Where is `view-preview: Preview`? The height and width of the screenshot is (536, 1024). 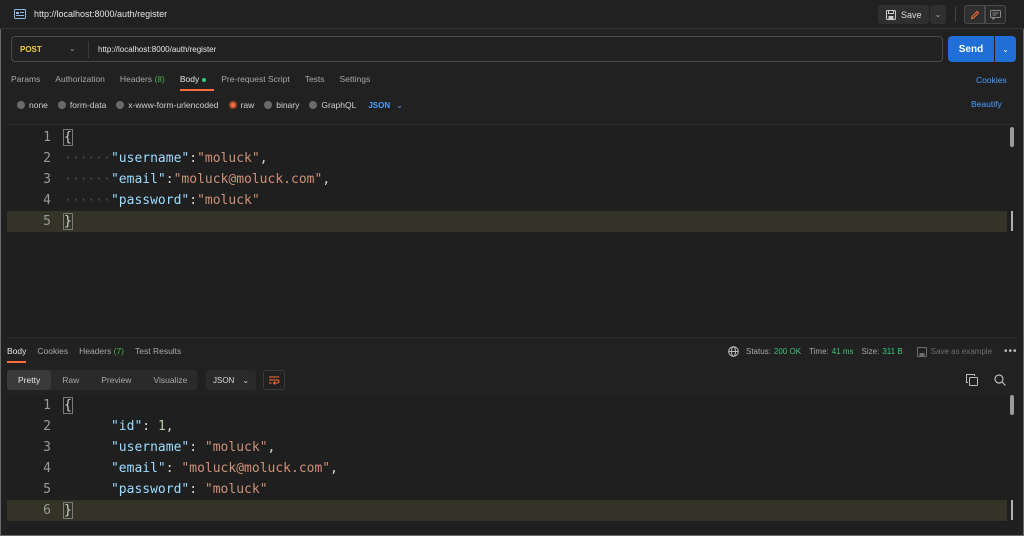 view-preview: Preview is located at coordinates (116, 380).